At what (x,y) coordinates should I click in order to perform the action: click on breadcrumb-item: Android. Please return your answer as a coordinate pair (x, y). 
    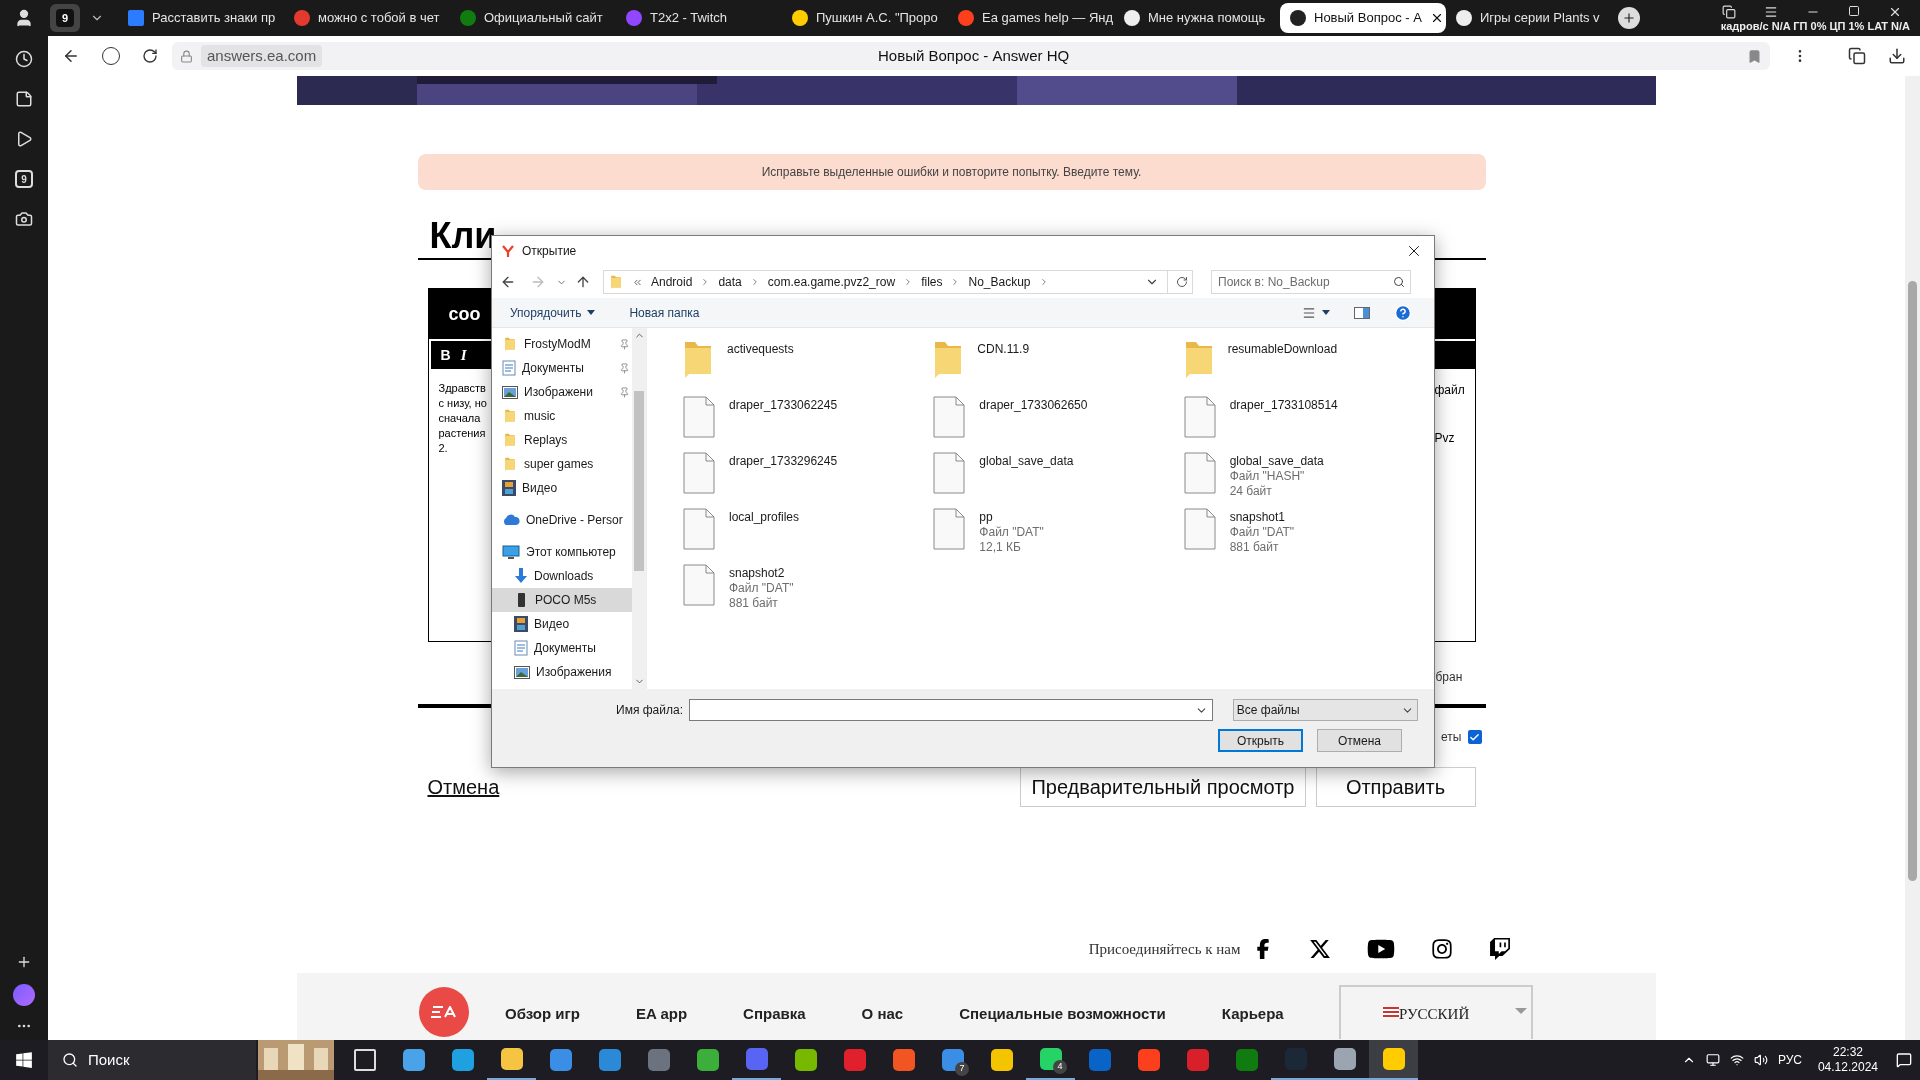
    Looking at the image, I should click on (672, 282).